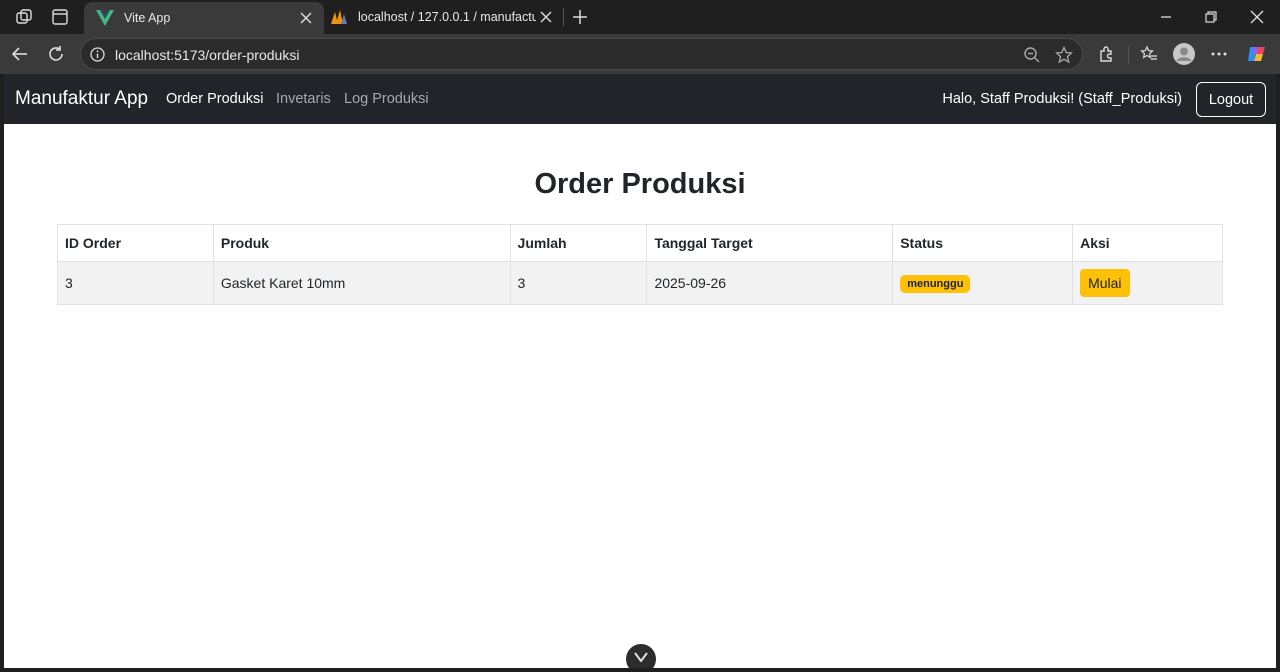 This screenshot has height=672, width=1280. Describe the element at coordinates (581, 54) in the screenshot. I see `address-bar: localhost:5173/order-produksi` at that location.